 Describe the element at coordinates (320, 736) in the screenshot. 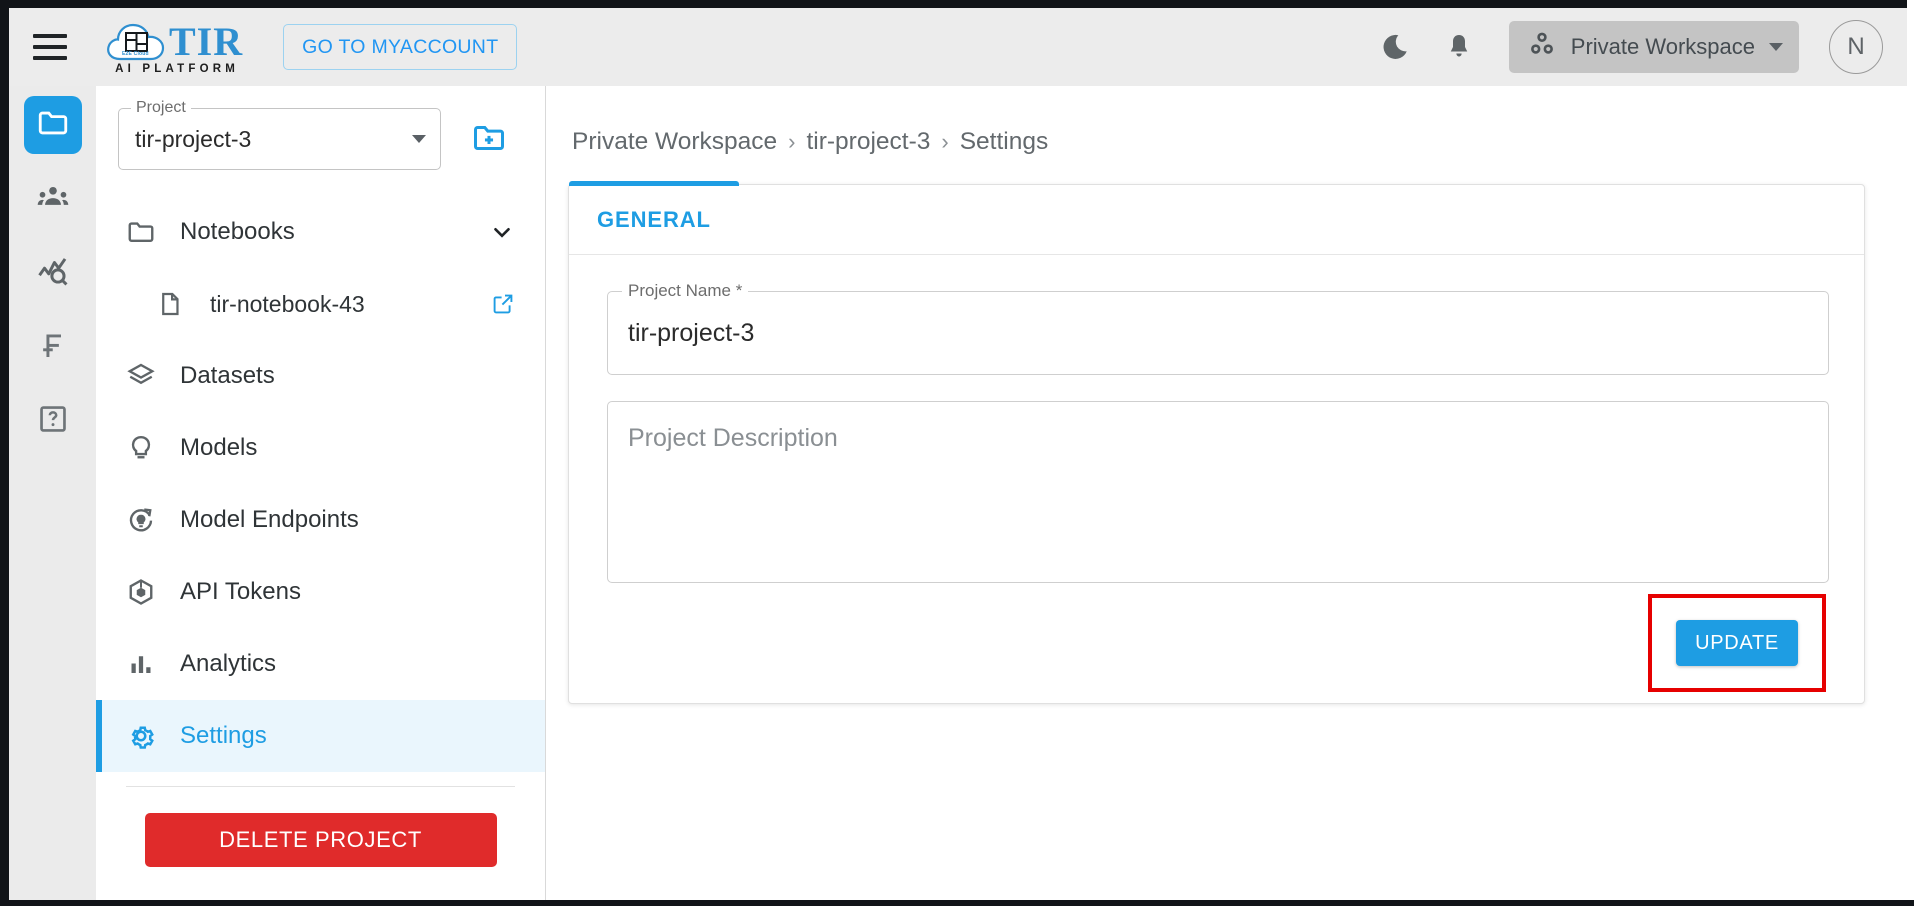

I see `sidebar-item-settings: Settings` at that location.